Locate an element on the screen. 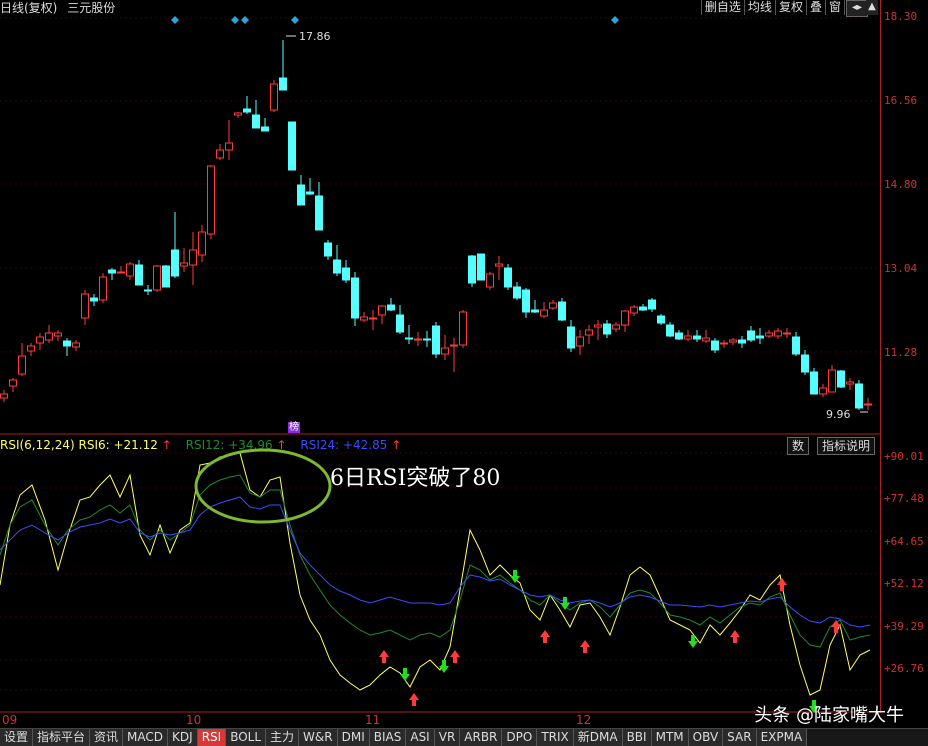 The height and width of the screenshot is (746, 928). tab-news: 资讯 is located at coordinates (107, 737).